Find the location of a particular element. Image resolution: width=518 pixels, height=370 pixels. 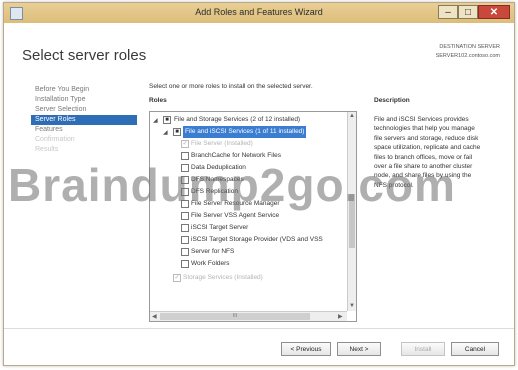

description-line: technologies that help you manage is located at coordinates (424, 129).